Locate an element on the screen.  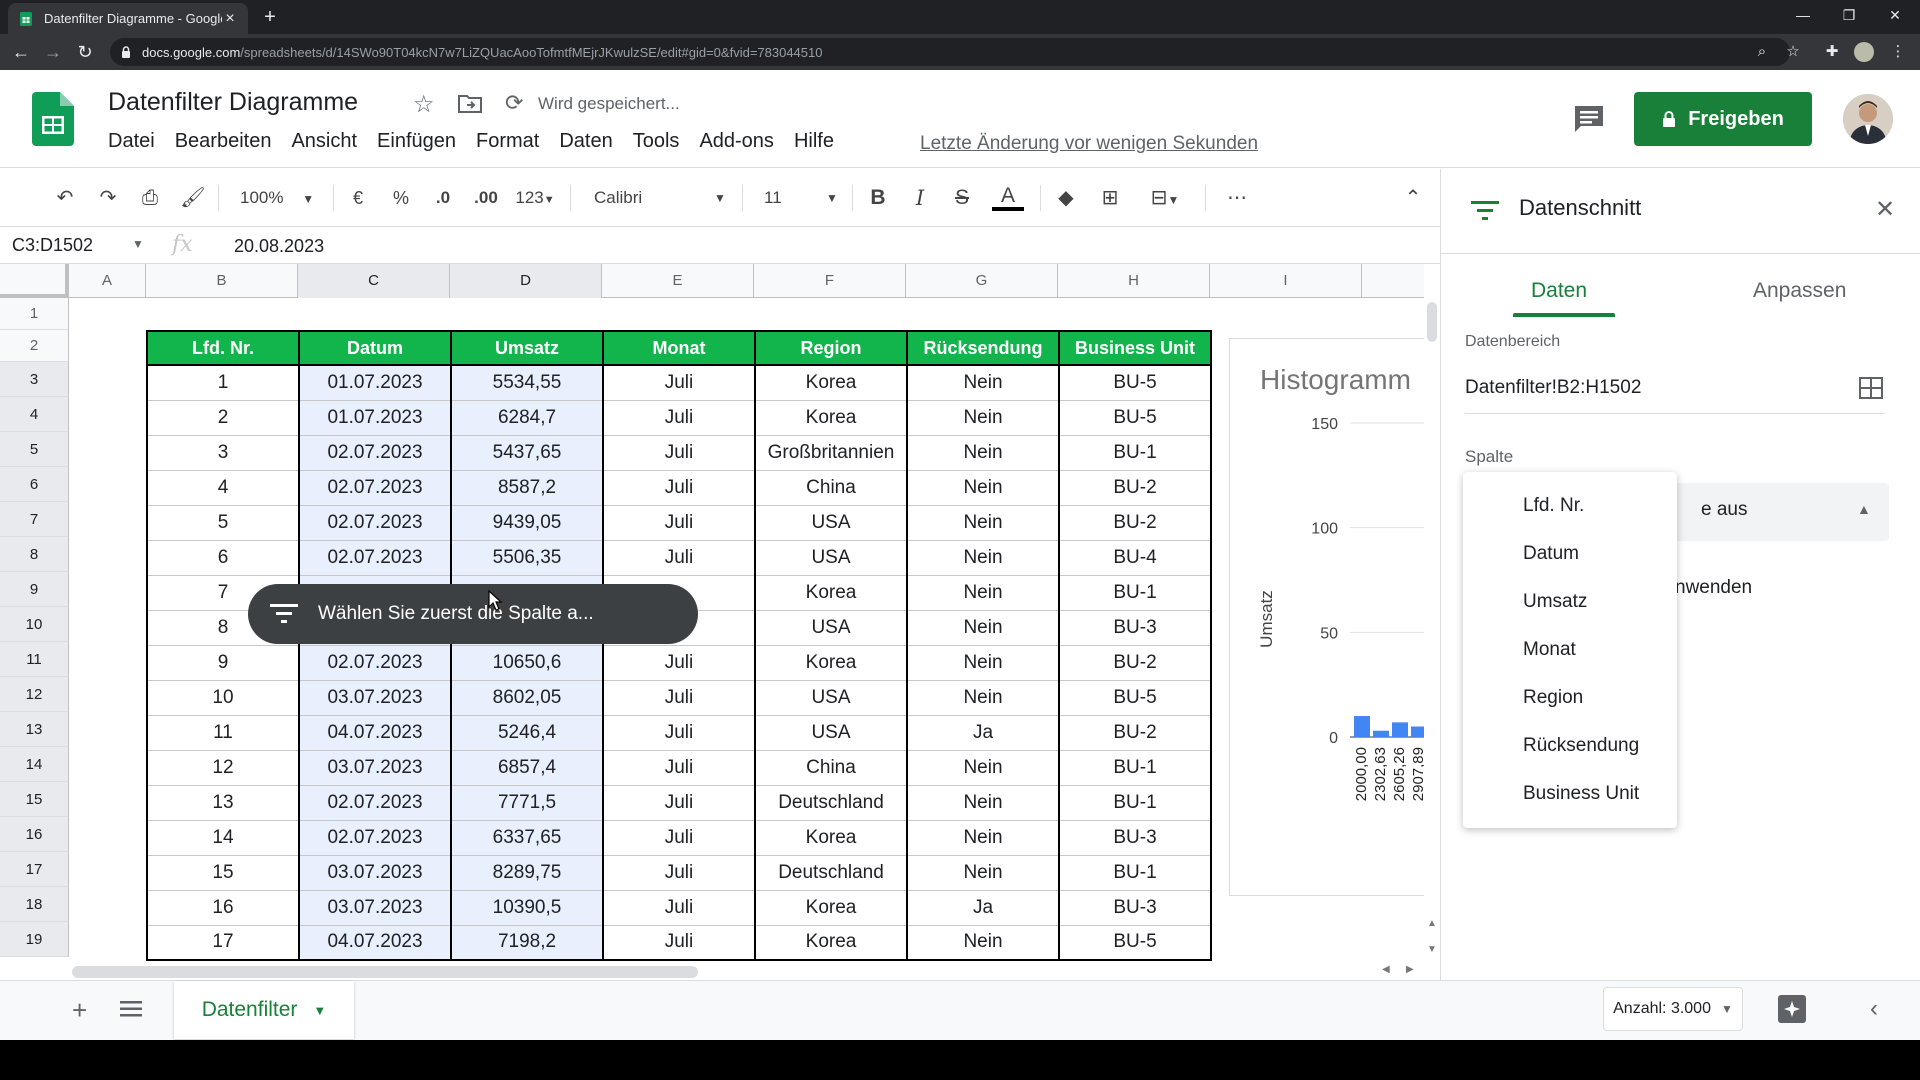
zoom-icon: ⌕ is located at coordinates (1762, 52).